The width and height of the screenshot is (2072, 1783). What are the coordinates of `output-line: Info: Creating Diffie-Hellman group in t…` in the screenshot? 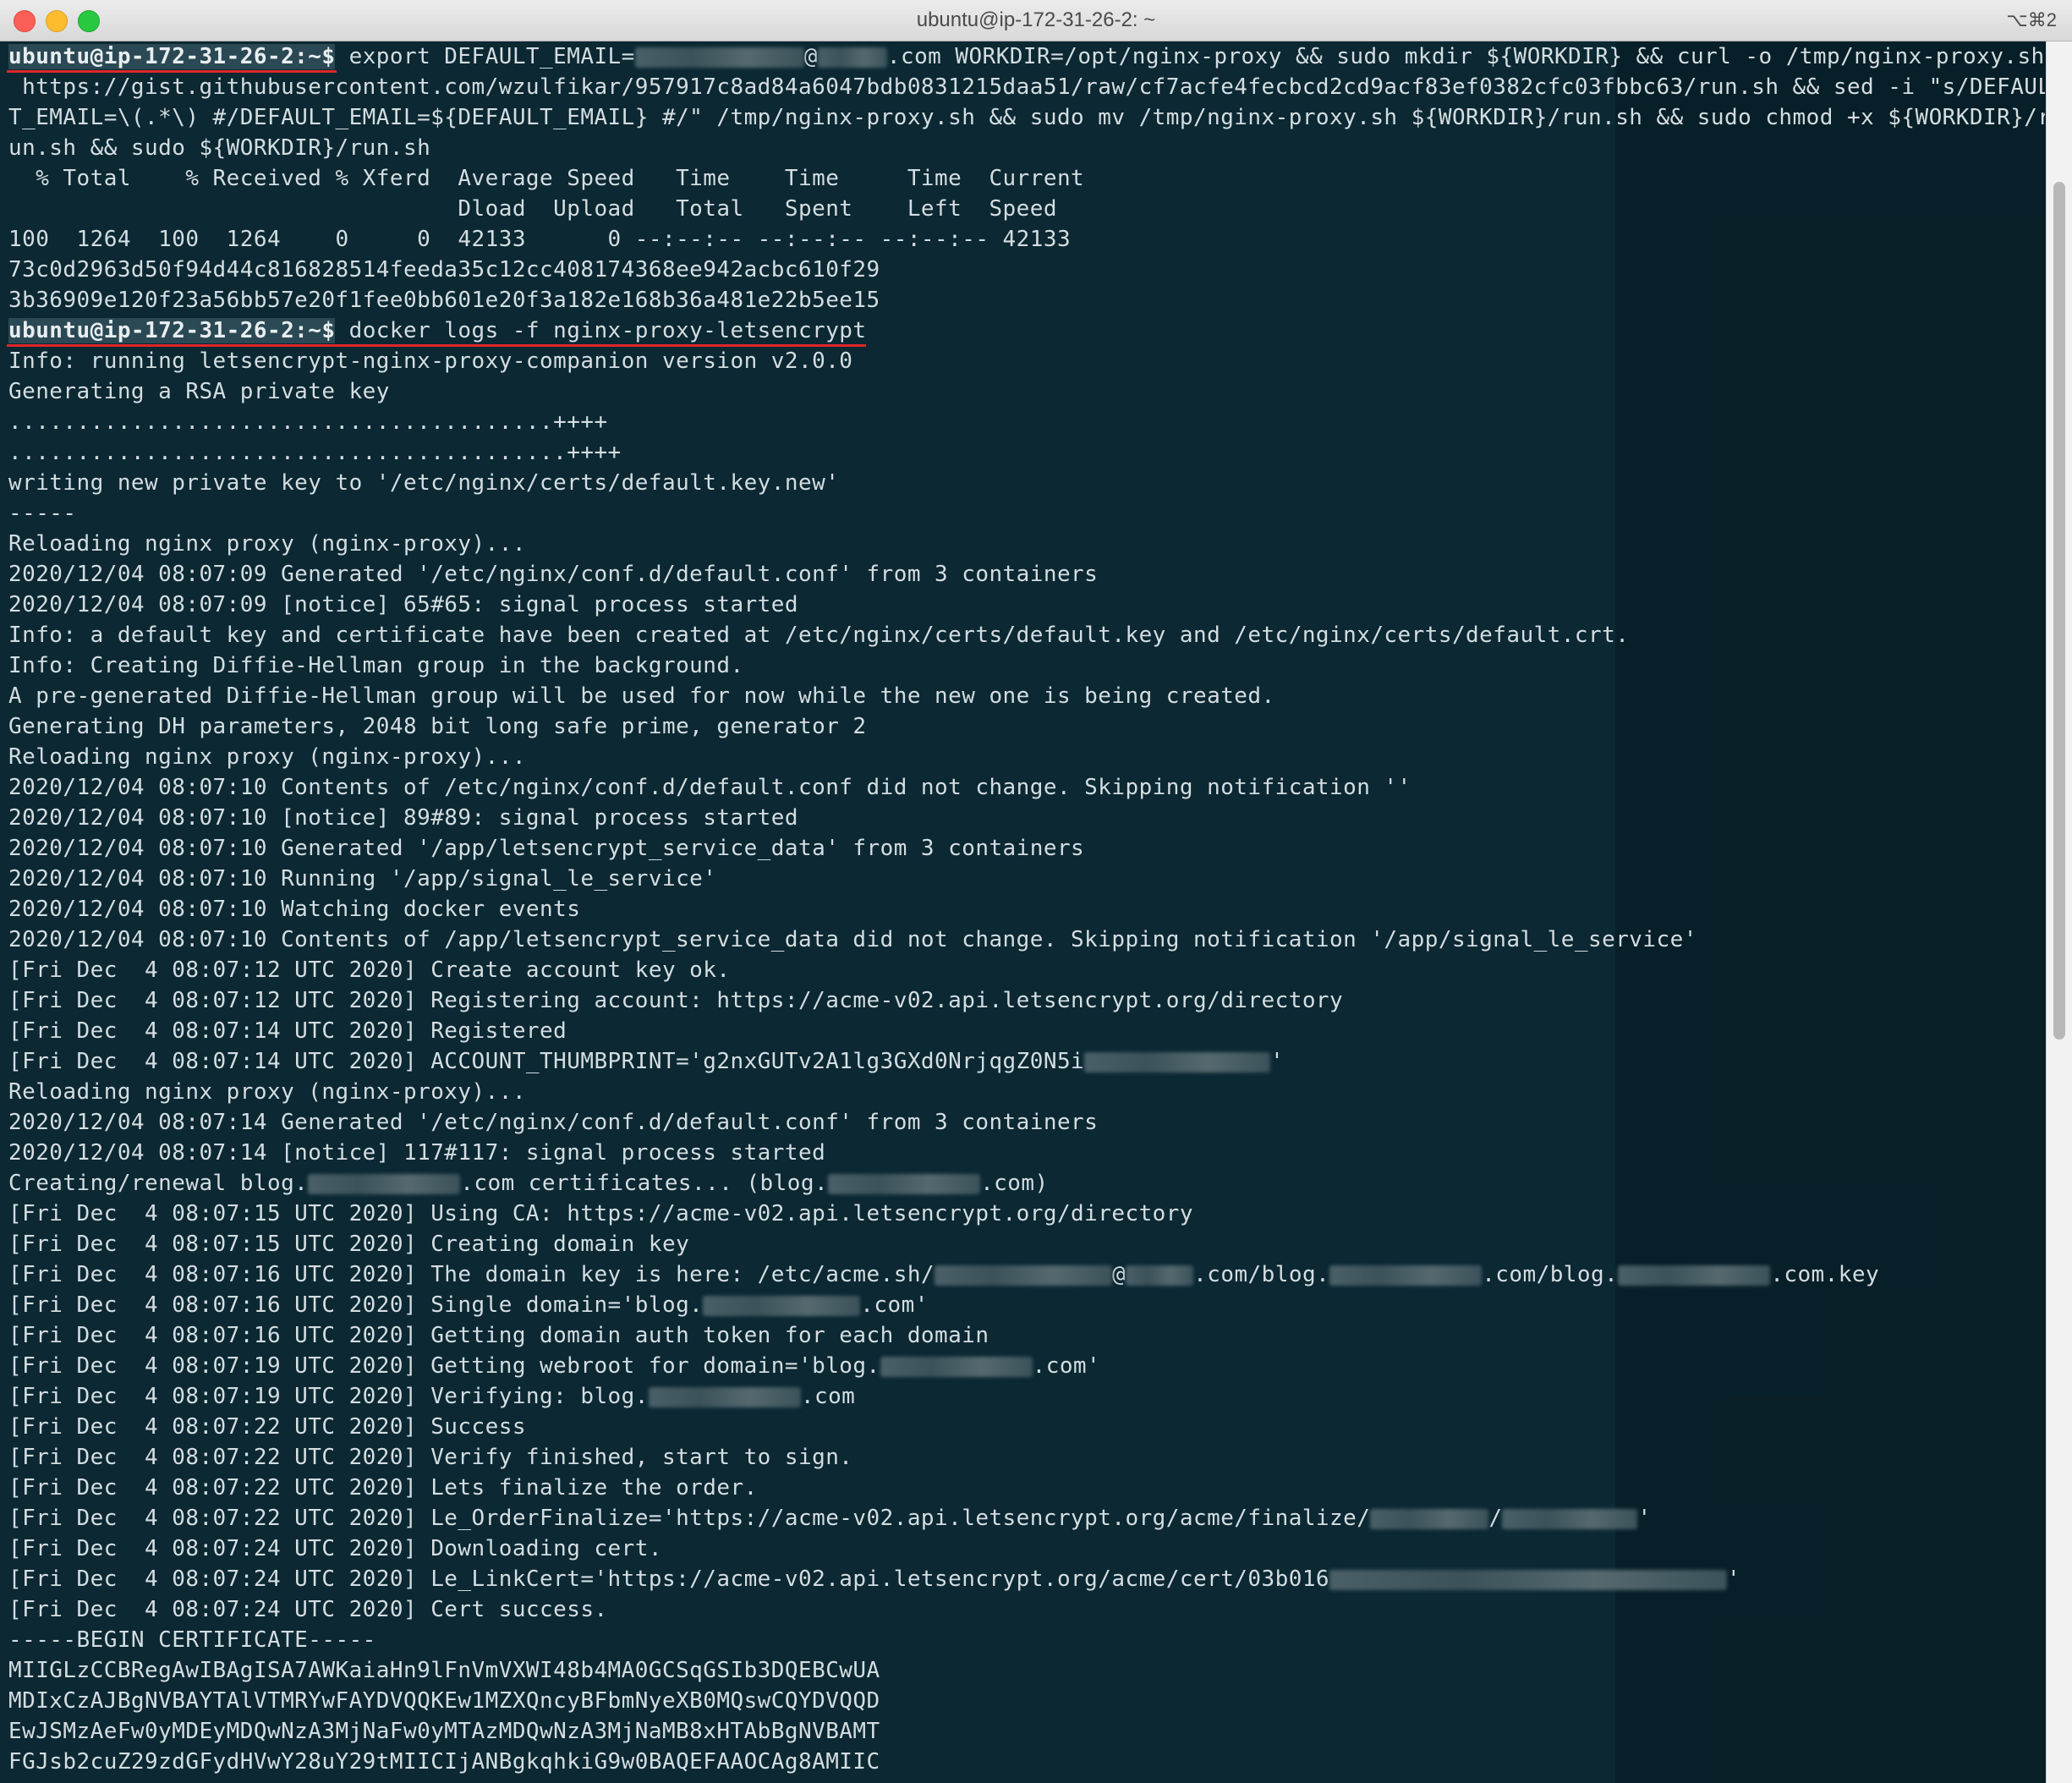 It's located at (376, 665).